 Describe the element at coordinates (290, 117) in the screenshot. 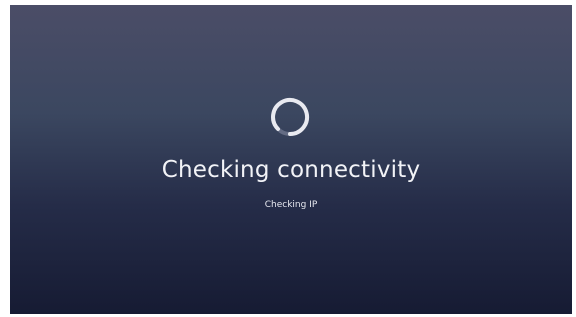

I see `loading-spinner-icon` at that location.